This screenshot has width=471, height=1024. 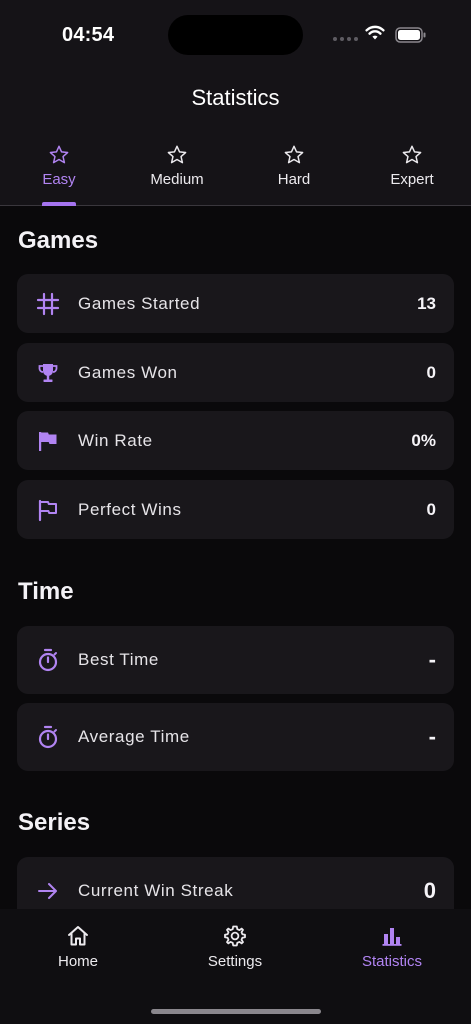 I want to click on tab-expert: Expert, so click(x=412, y=173).